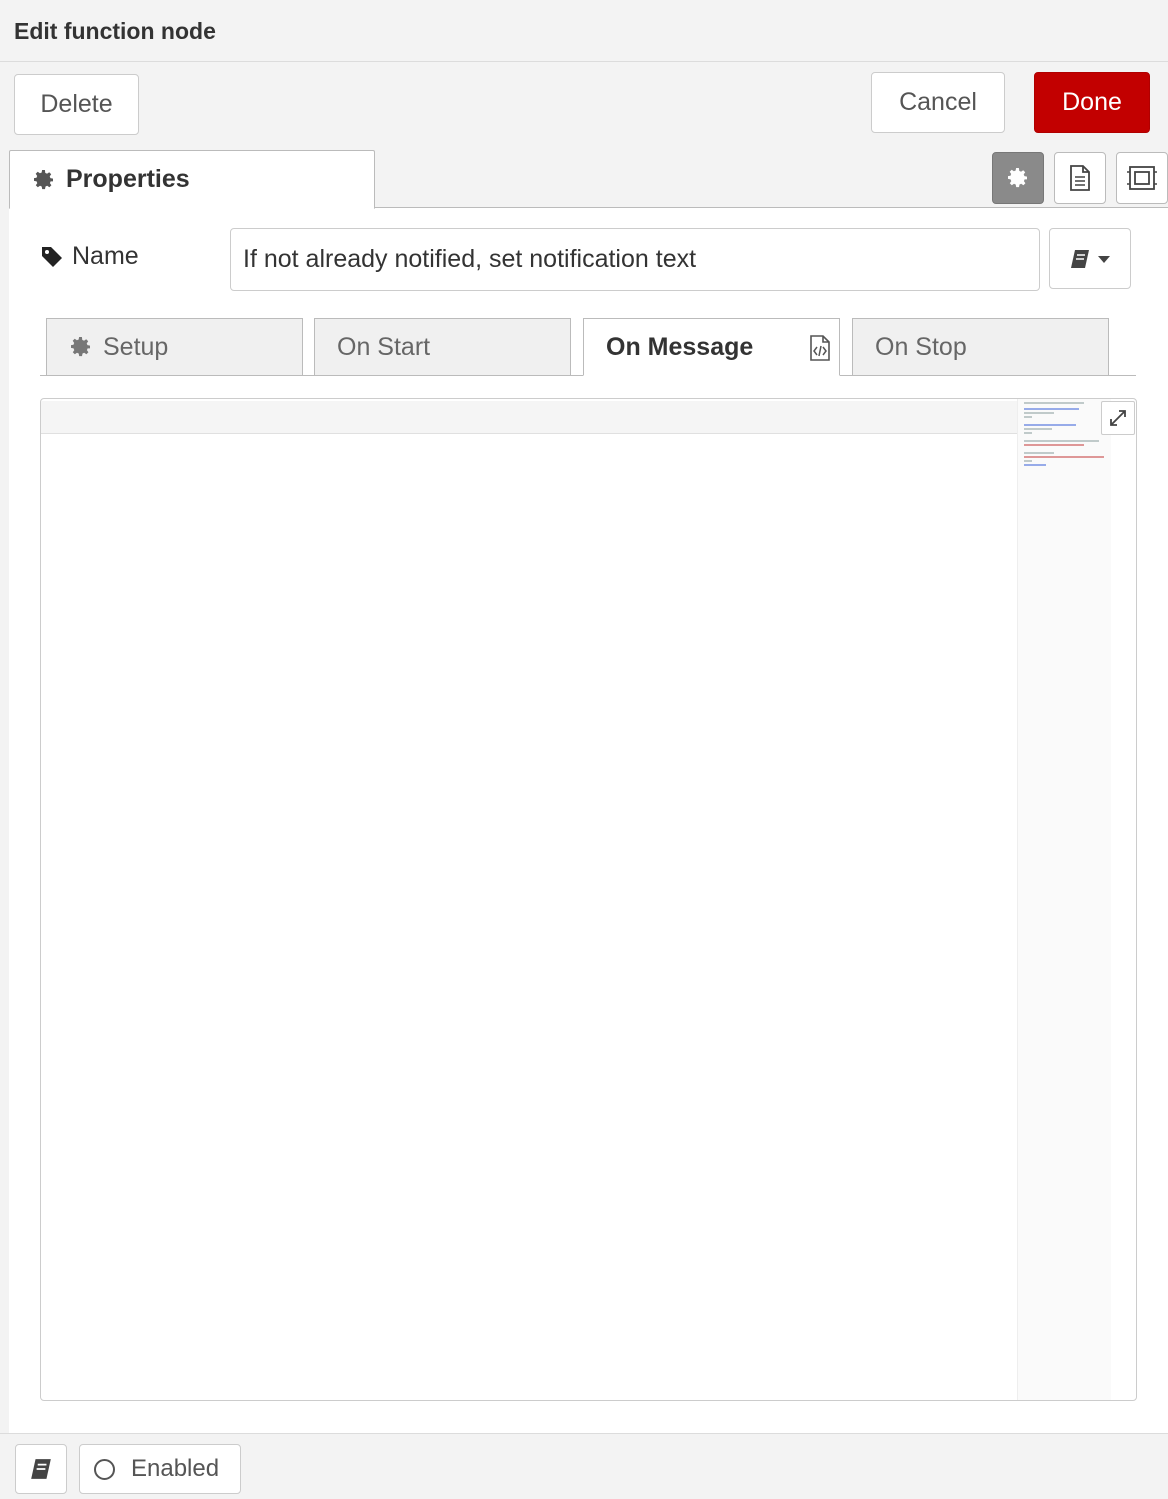 Image resolution: width=1168 pixels, height=1499 pixels. I want to click on view-appearance-button, so click(1142, 178).